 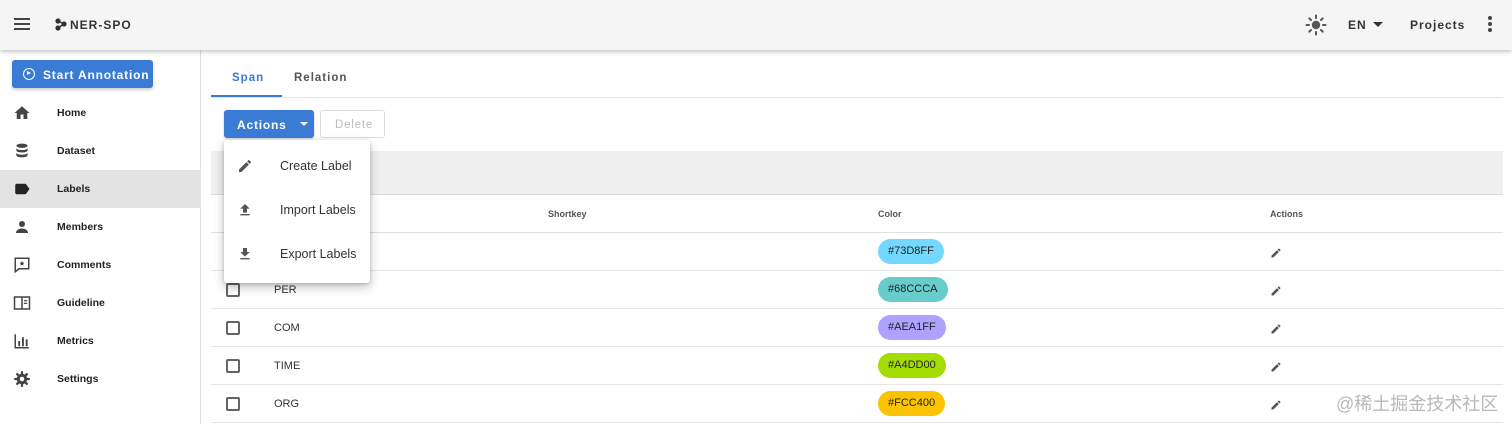 What do you see at coordinates (287, 328) in the screenshot?
I see `label-name: COM` at bounding box center [287, 328].